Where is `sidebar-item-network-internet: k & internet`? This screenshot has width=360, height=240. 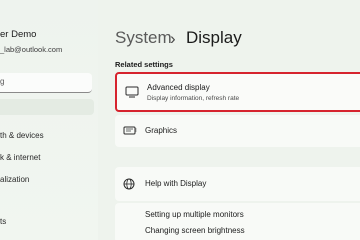
sidebar-item-network-internet: k & internet is located at coordinates (20, 157).